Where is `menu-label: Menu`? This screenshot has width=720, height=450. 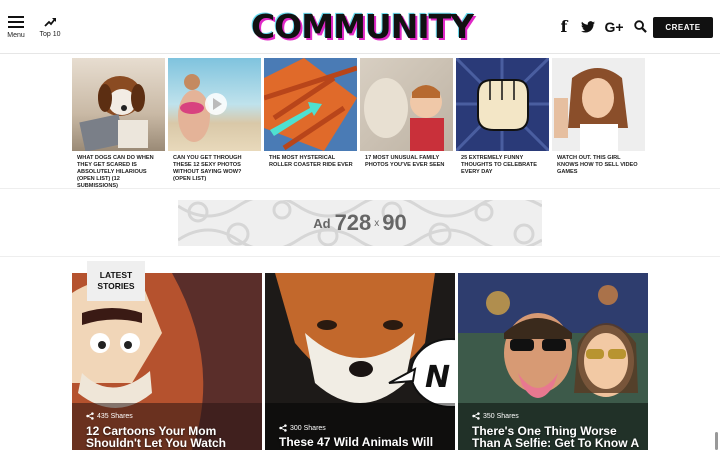
menu-label: Menu is located at coordinates (16, 35).